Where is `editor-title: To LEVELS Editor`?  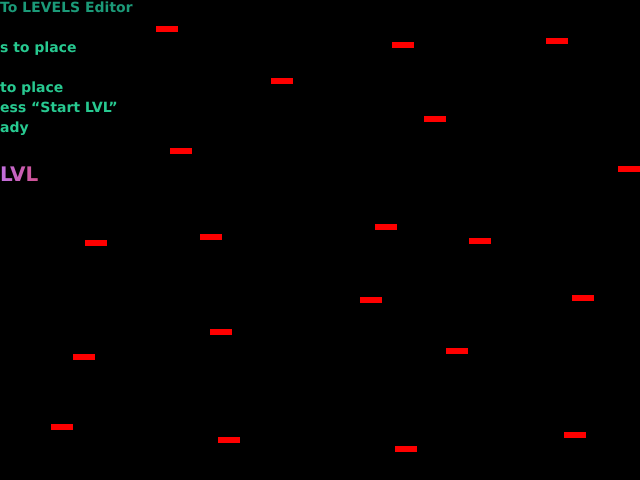 editor-title: To LEVELS Editor is located at coordinates (66, 8).